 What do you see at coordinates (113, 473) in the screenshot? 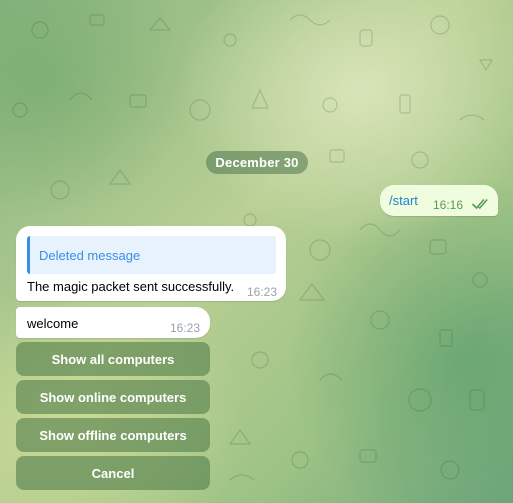
I see `cancel-button: Cancel` at bounding box center [113, 473].